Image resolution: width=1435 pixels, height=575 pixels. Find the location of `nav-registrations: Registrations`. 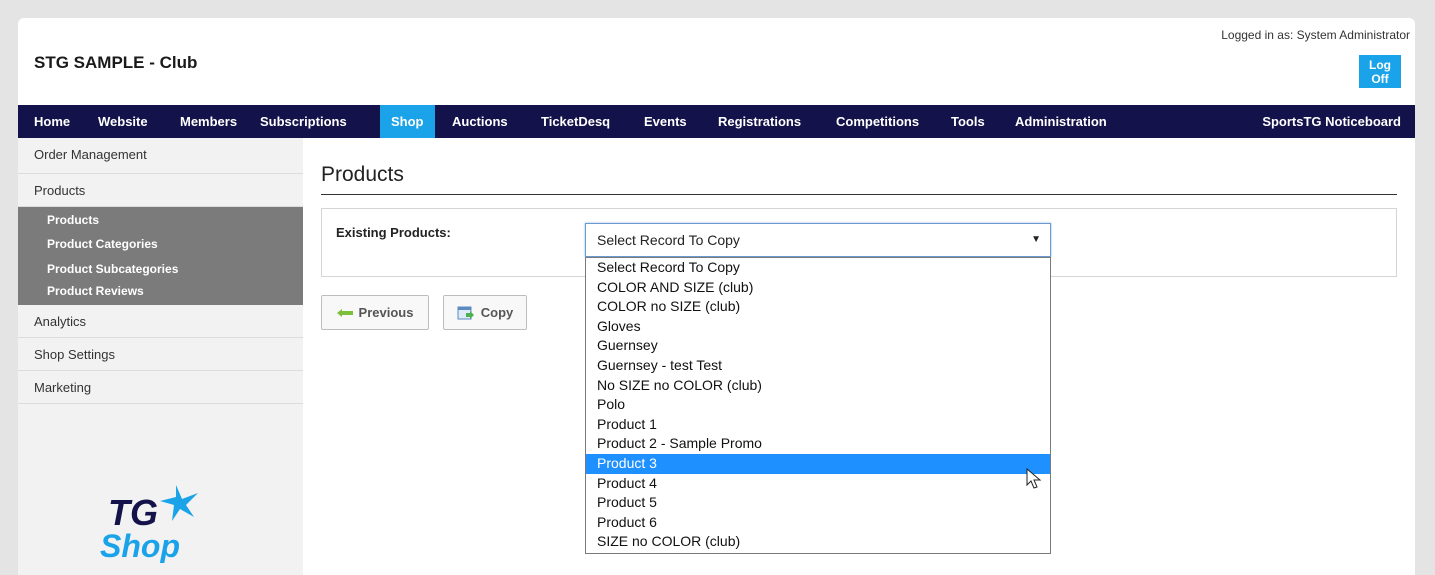

nav-registrations: Registrations is located at coordinates (759, 121).